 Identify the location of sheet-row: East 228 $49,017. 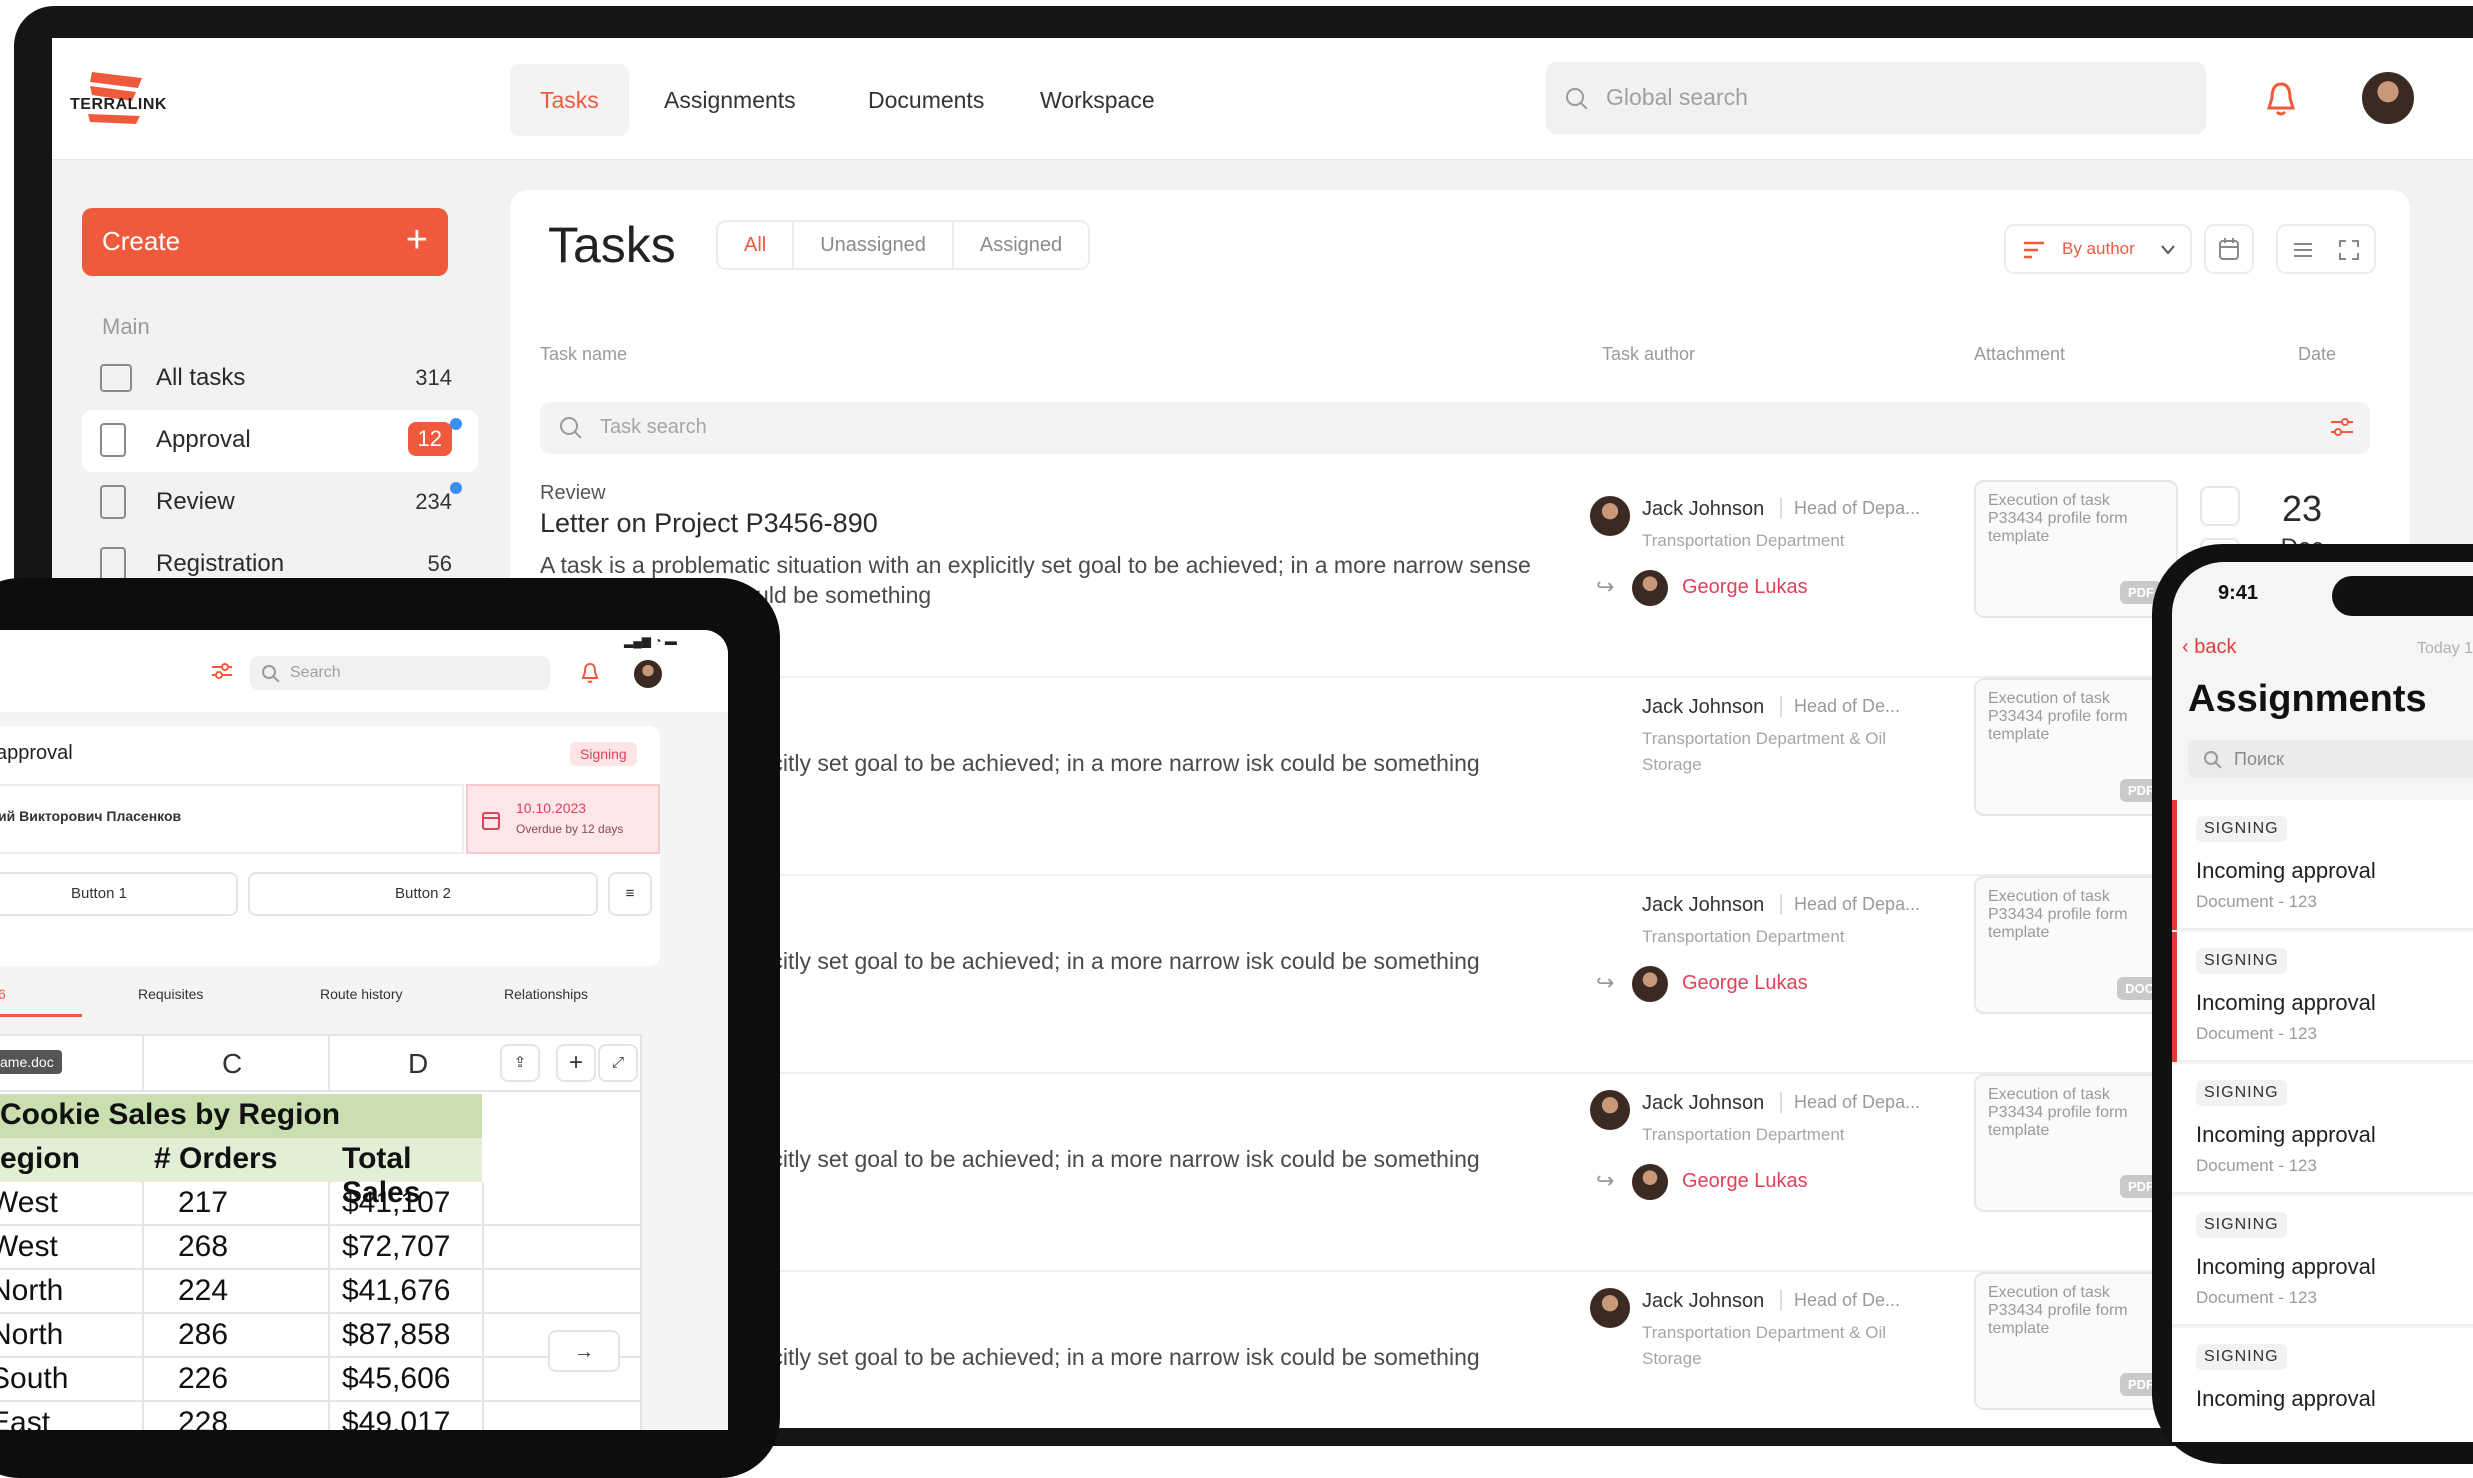
(321, 1416).